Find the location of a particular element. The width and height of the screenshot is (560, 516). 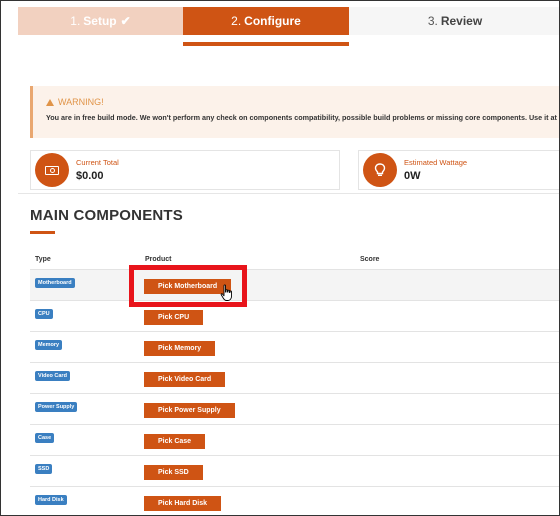

table-row: SSD Pick SSD is located at coordinates (294, 470).